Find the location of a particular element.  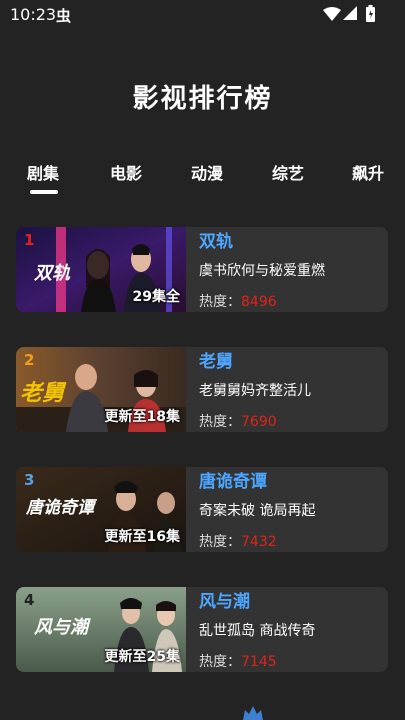

show-title: 双轨 is located at coordinates (216, 239).